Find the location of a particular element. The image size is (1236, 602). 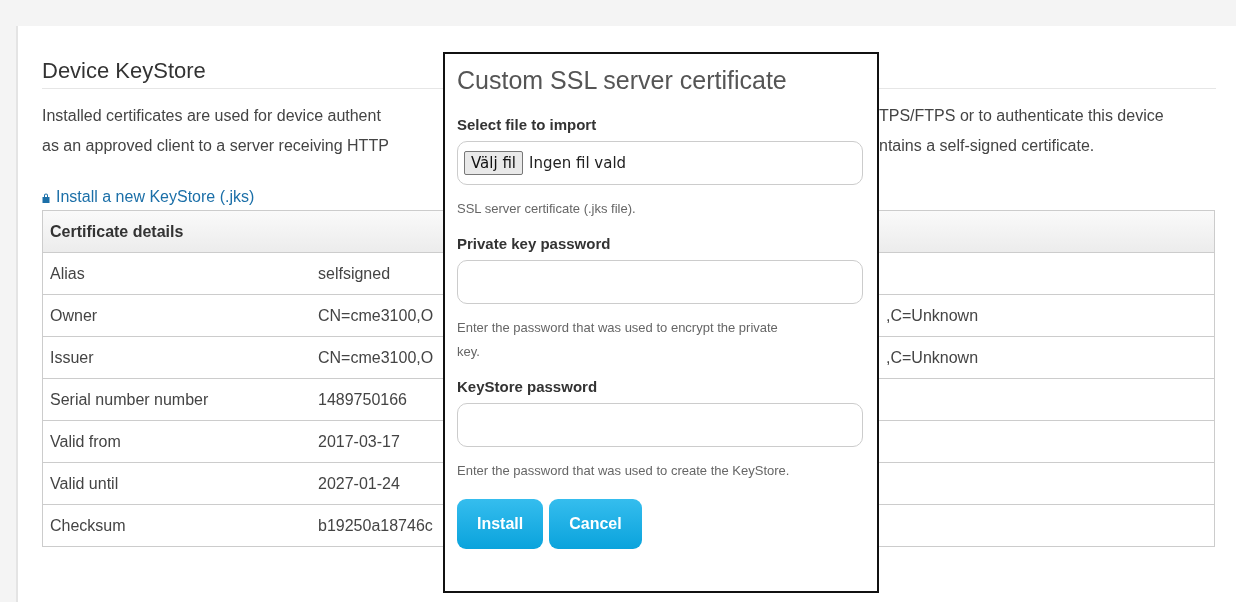

field-label: KeyStore password is located at coordinates (528, 386).